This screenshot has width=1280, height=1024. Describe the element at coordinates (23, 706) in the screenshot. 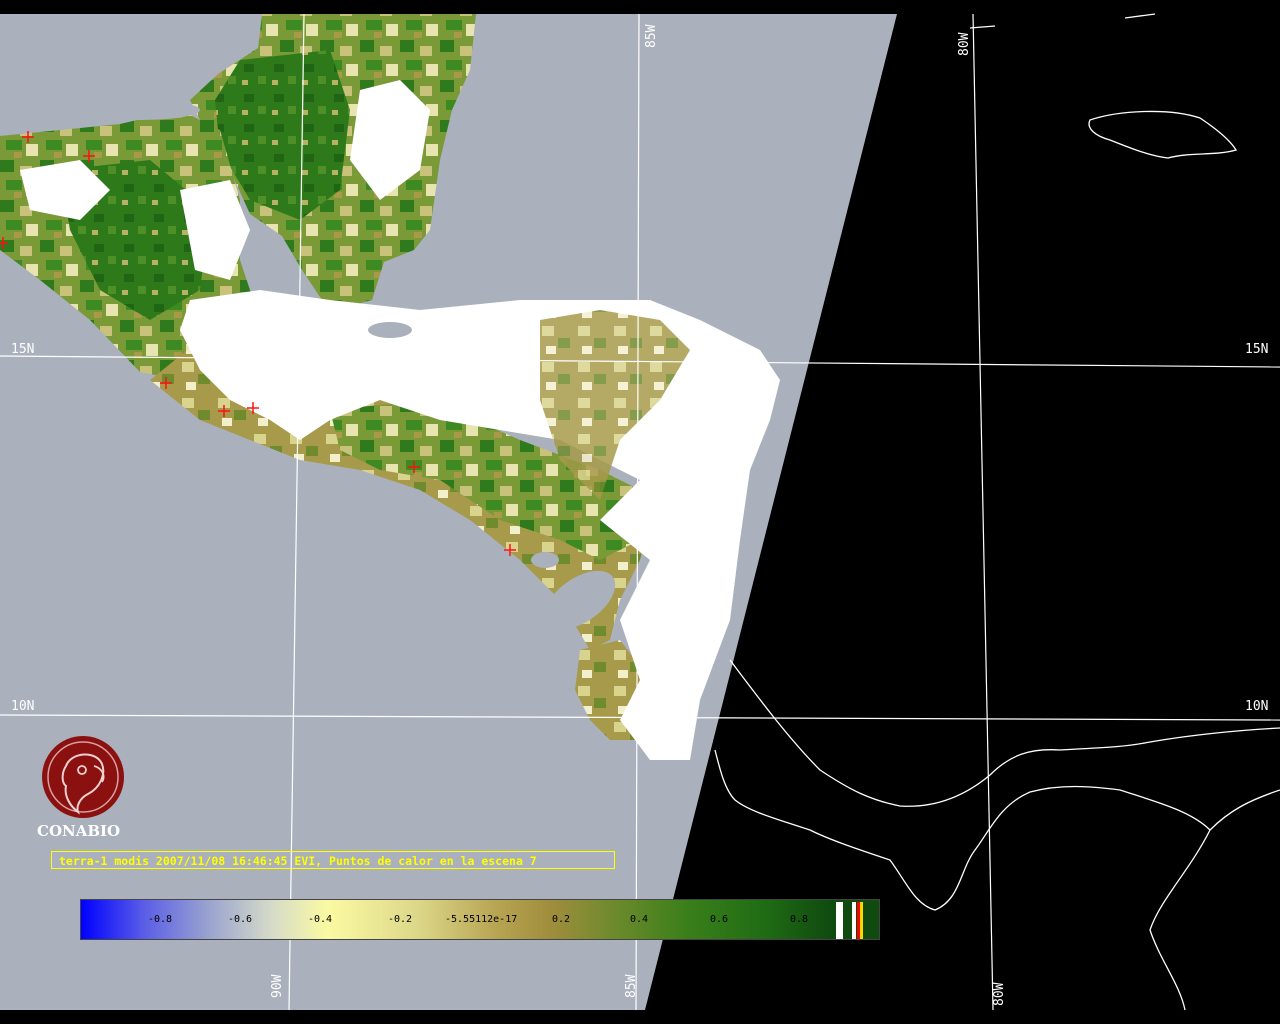

I see `lat-label-10n-left: 10N` at that location.